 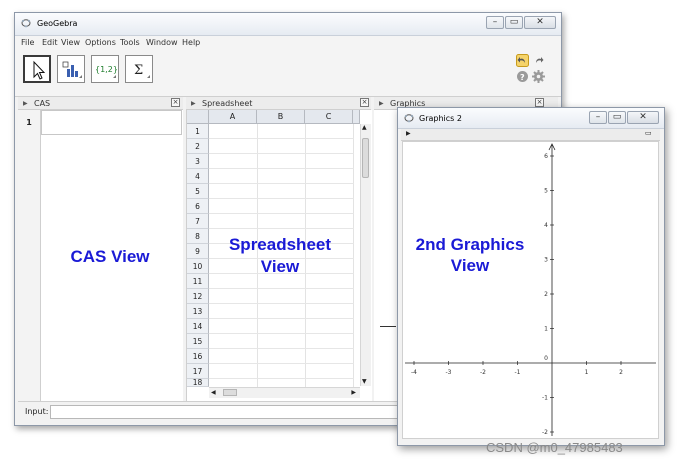 What do you see at coordinates (531, 118) in the screenshot?
I see `title-bar: Graphics 2 – ▭ ✕` at bounding box center [531, 118].